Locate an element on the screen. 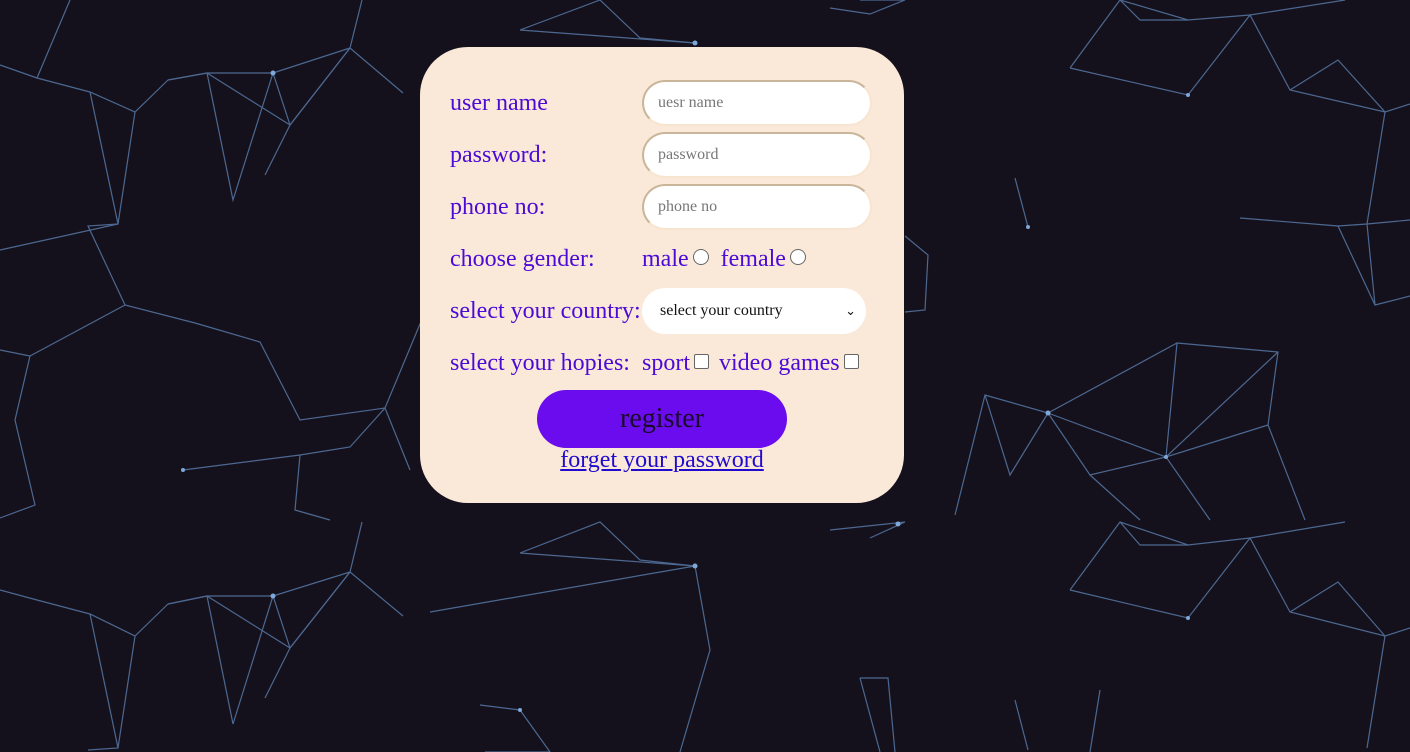 The image size is (1410, 752). username-row: user name is located at coordinates (665, 103).